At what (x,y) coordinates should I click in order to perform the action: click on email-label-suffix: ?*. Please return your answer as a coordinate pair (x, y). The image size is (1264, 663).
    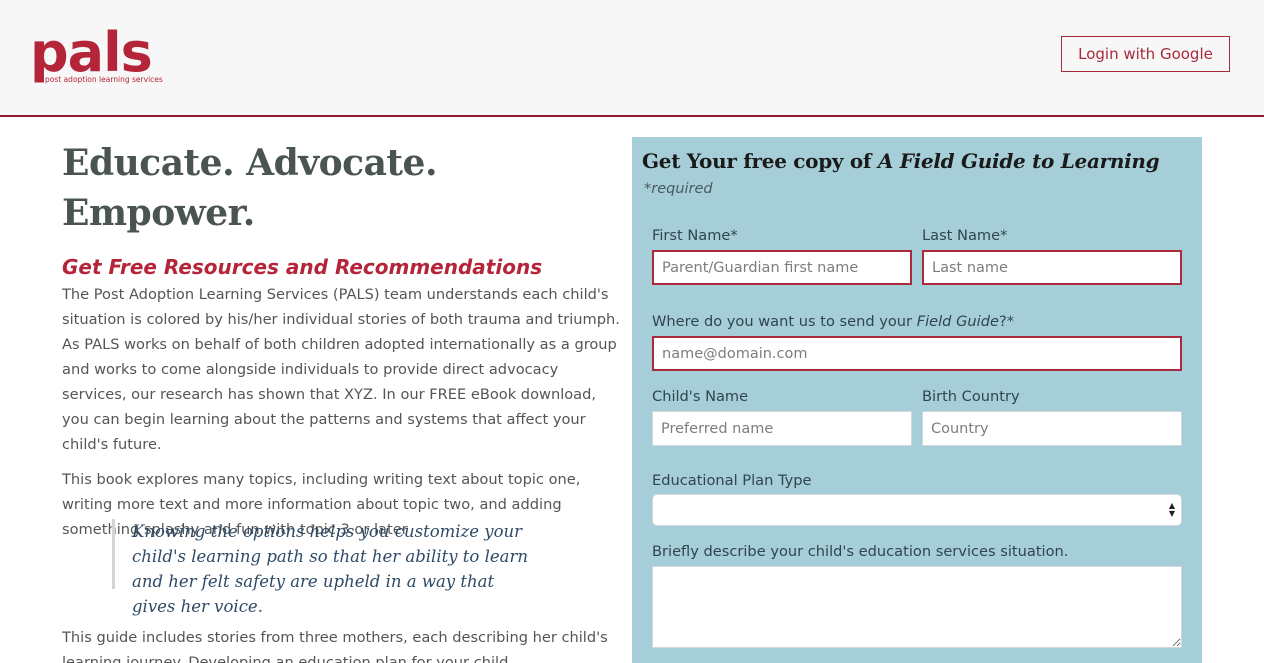
    Looking at the image, I should click on (1006, 321).